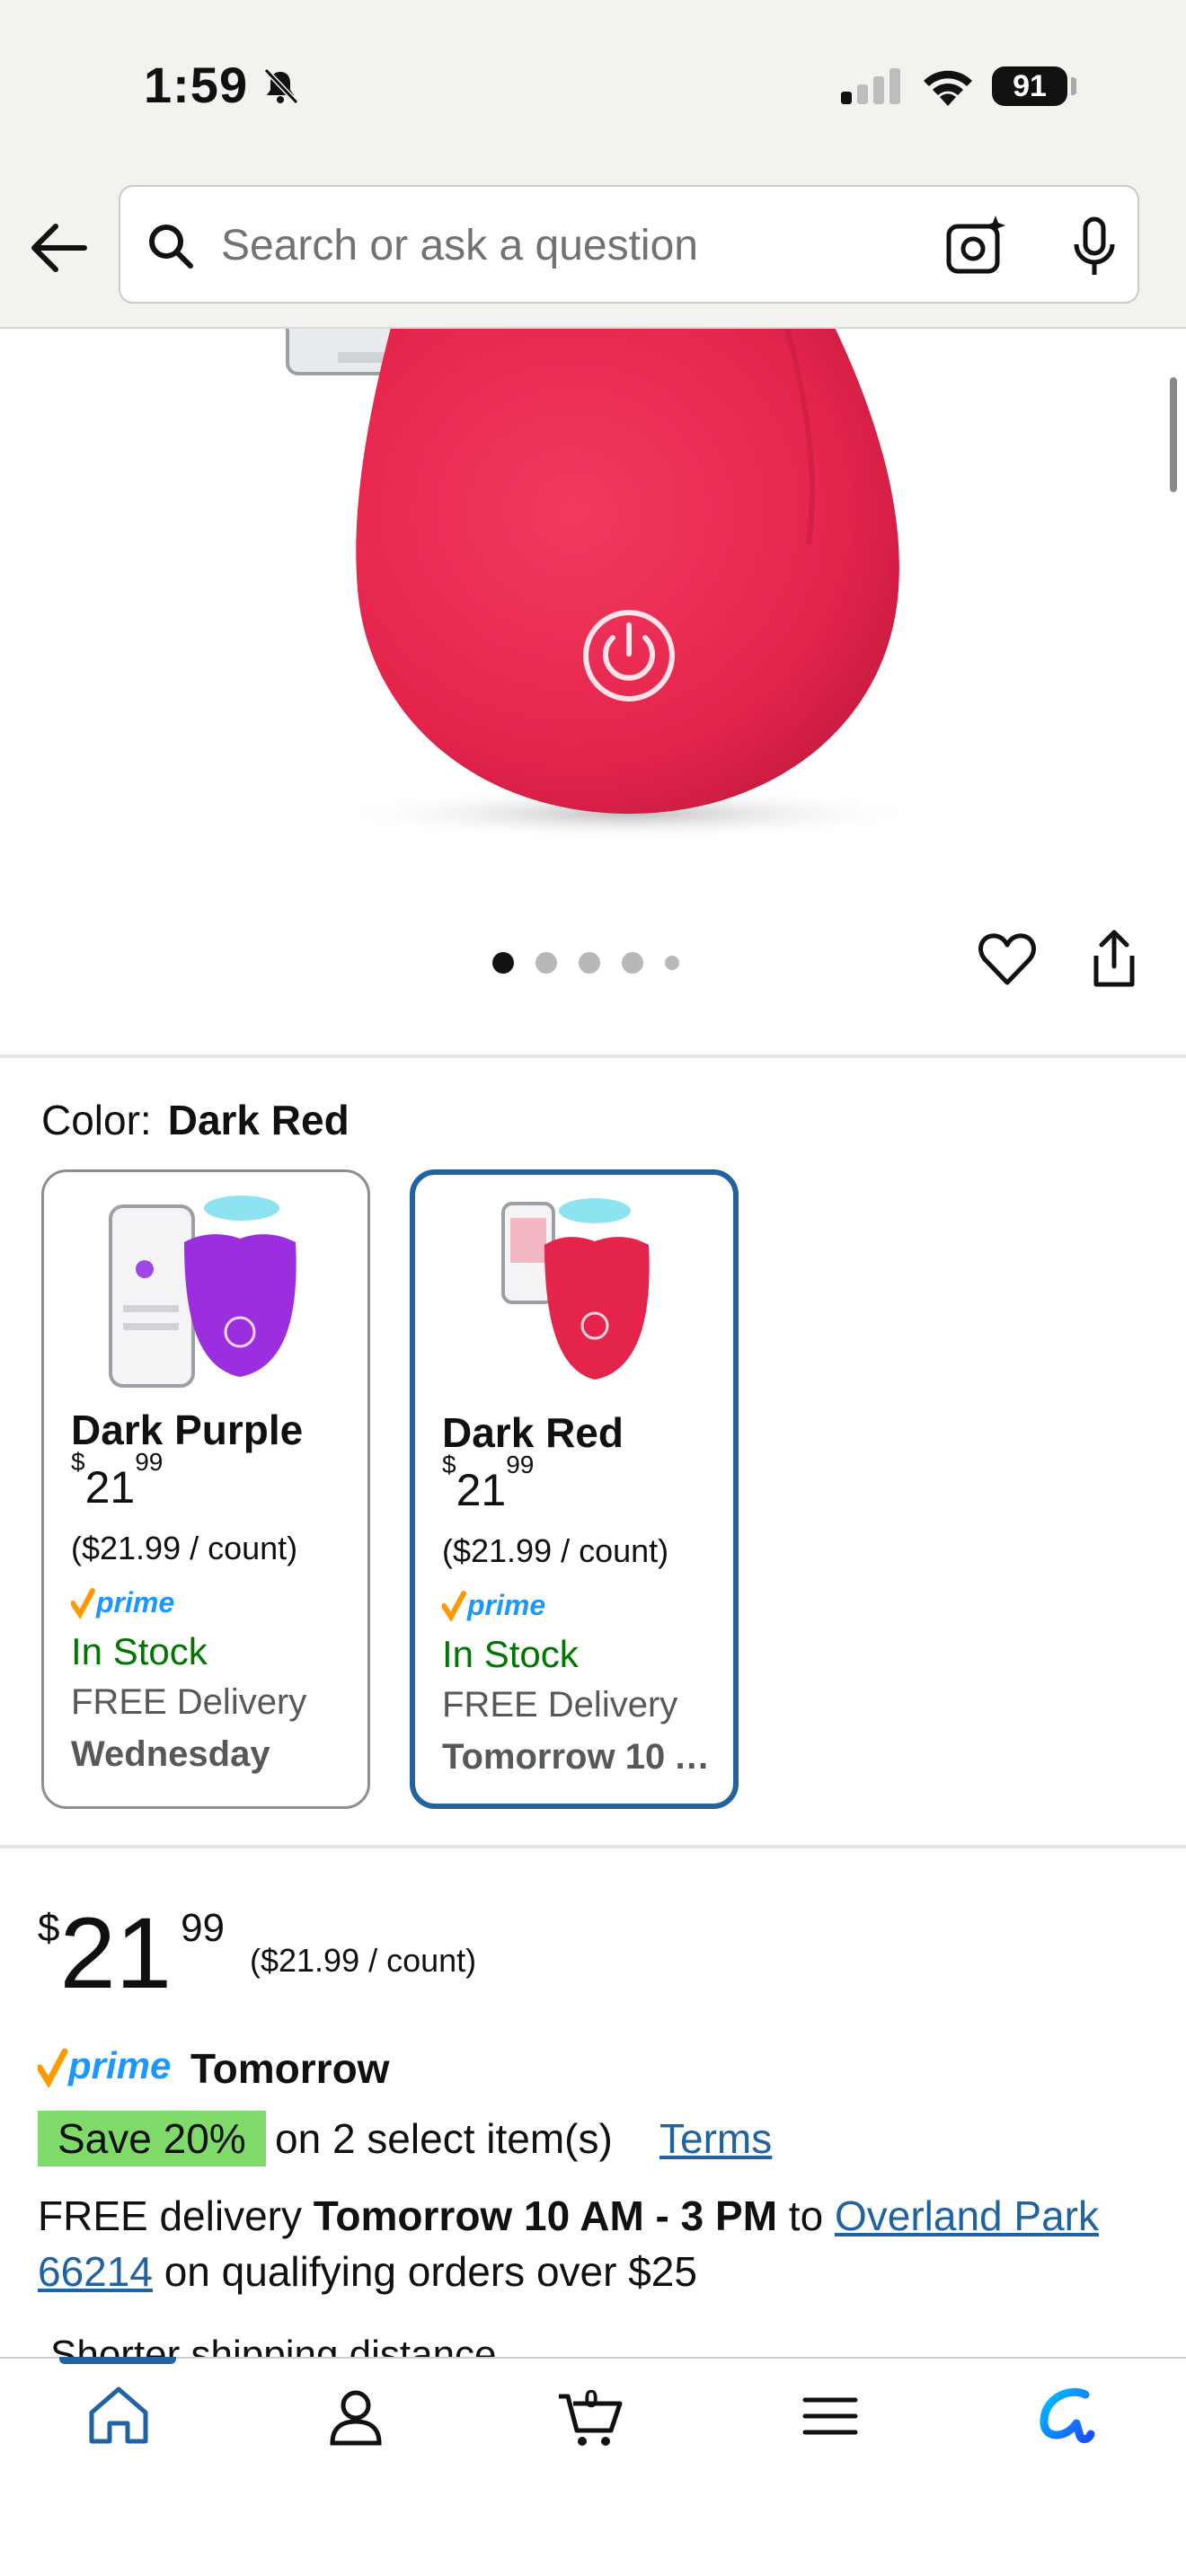 This screenshot has width=1186, height=2576. I want to click on menu-icon, so click(830, 2416).